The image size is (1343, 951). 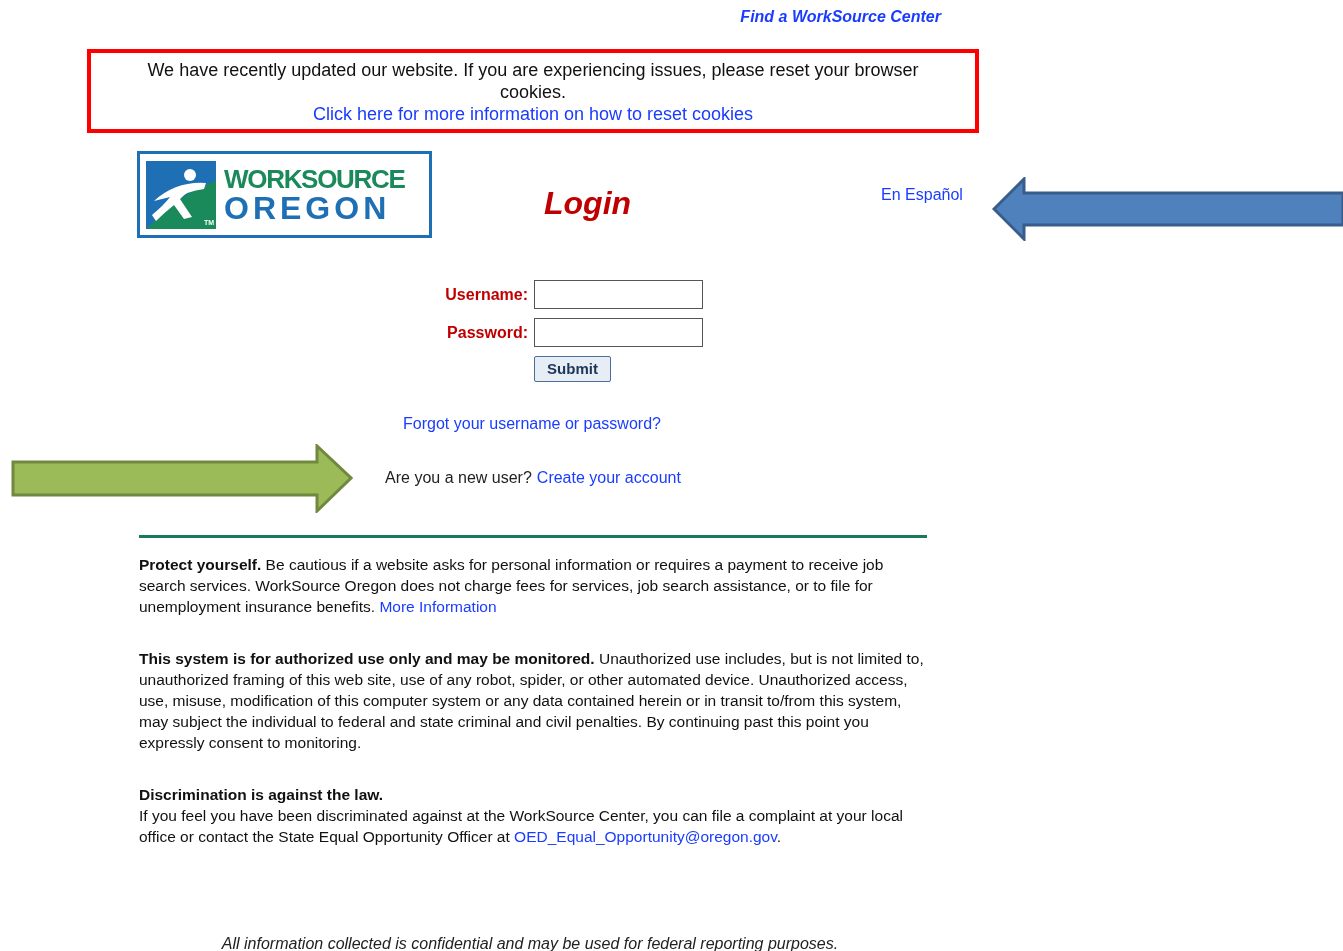 I want to click on info-paragraph: This system is for authorized use only and may be monitored. Unauthorized use includes, but is not limited to, unauthorized framing of this web site, use of any robot, spider, or other automated device. Unauthorized access, use, misuse, modification of this computer system or any data contained herein or in transit to/from this system, may subject the individual to federal and state criminal and civil penalties. By continuing past this point you expressly consent to monitoring., so click(x=532, y=701).